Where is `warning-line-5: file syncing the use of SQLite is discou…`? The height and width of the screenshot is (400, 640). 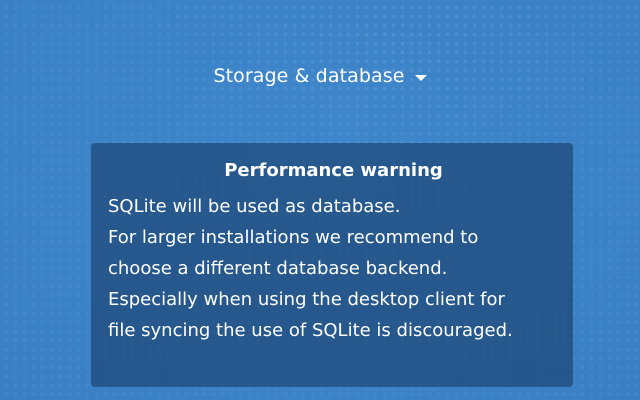 warning-line-5: file syncing the use of SQLite is discou… is located at coordinates (310, 330).